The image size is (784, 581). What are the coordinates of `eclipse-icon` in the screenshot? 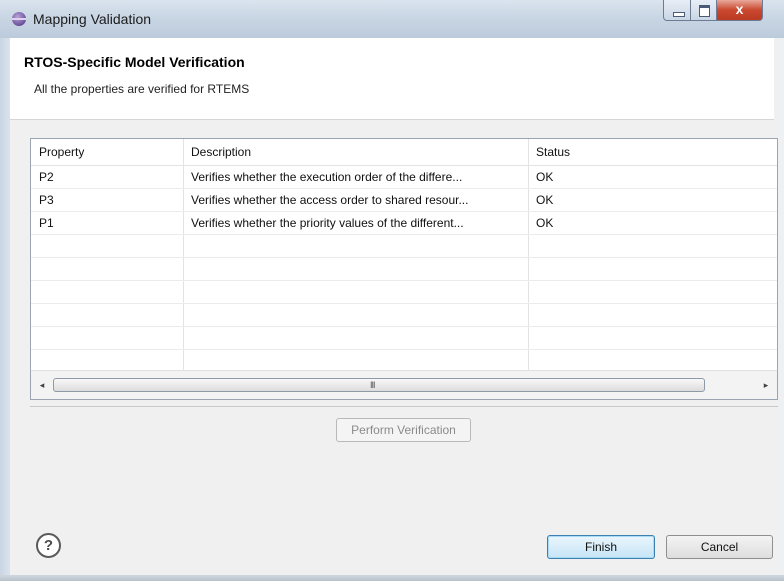 It's located at (19, 19).